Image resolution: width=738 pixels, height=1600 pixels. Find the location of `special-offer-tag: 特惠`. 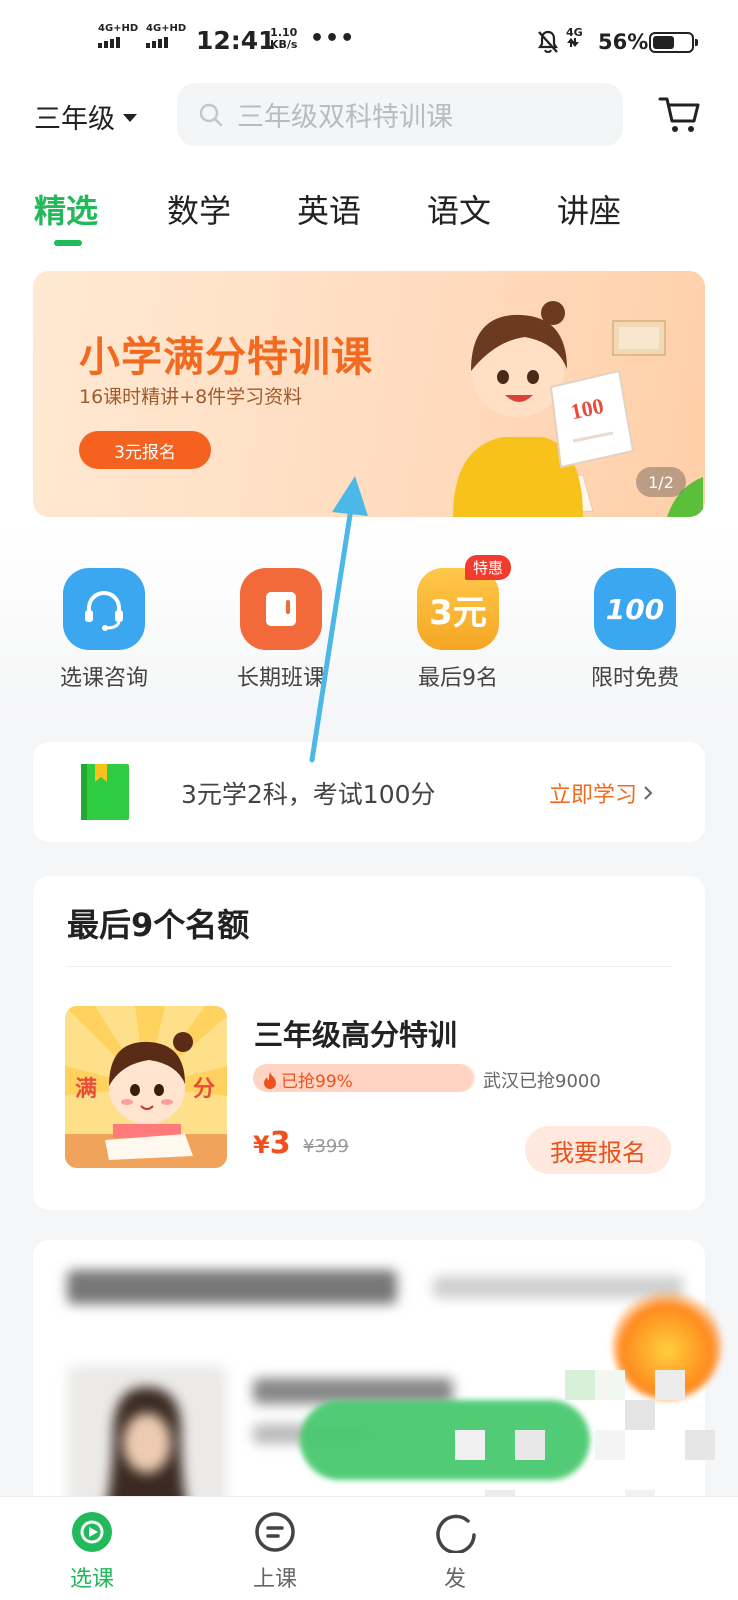

special-offer-tag: 特惠 is located at coordinates (487, 567).